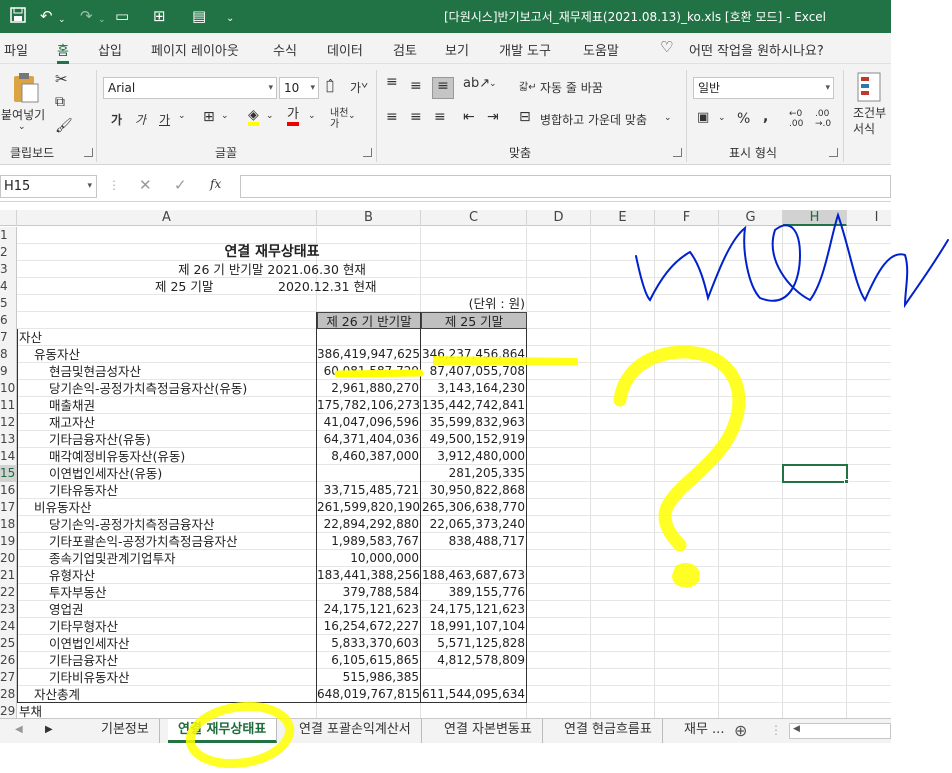 The image size is (952, 773). Describe the element at coordinates (8, 541) in the screenshot. I see `row-header-19: 19` at that location.